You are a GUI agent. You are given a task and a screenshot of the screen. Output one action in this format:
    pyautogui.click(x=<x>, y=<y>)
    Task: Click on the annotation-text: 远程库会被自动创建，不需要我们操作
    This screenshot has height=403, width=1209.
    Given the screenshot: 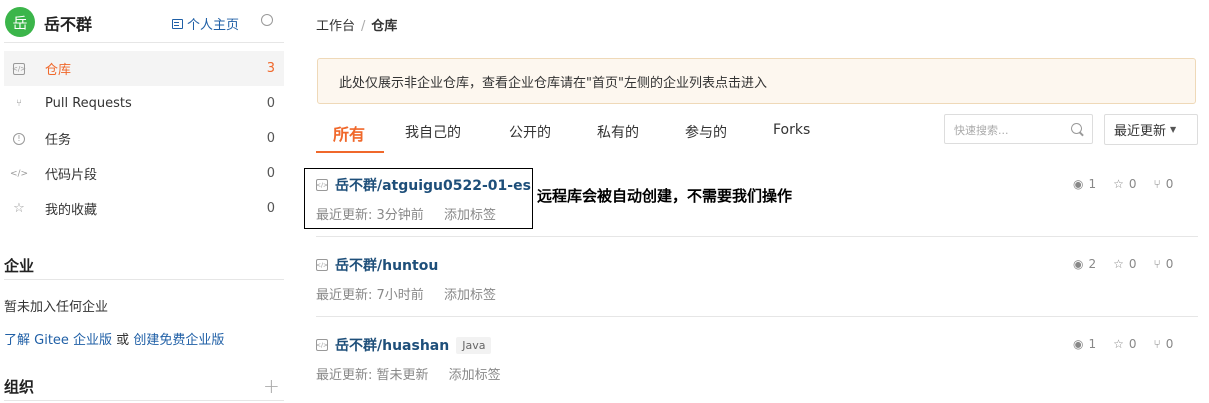 What is the action you would take?
    pyautogui.click(x=665, y=196)
    